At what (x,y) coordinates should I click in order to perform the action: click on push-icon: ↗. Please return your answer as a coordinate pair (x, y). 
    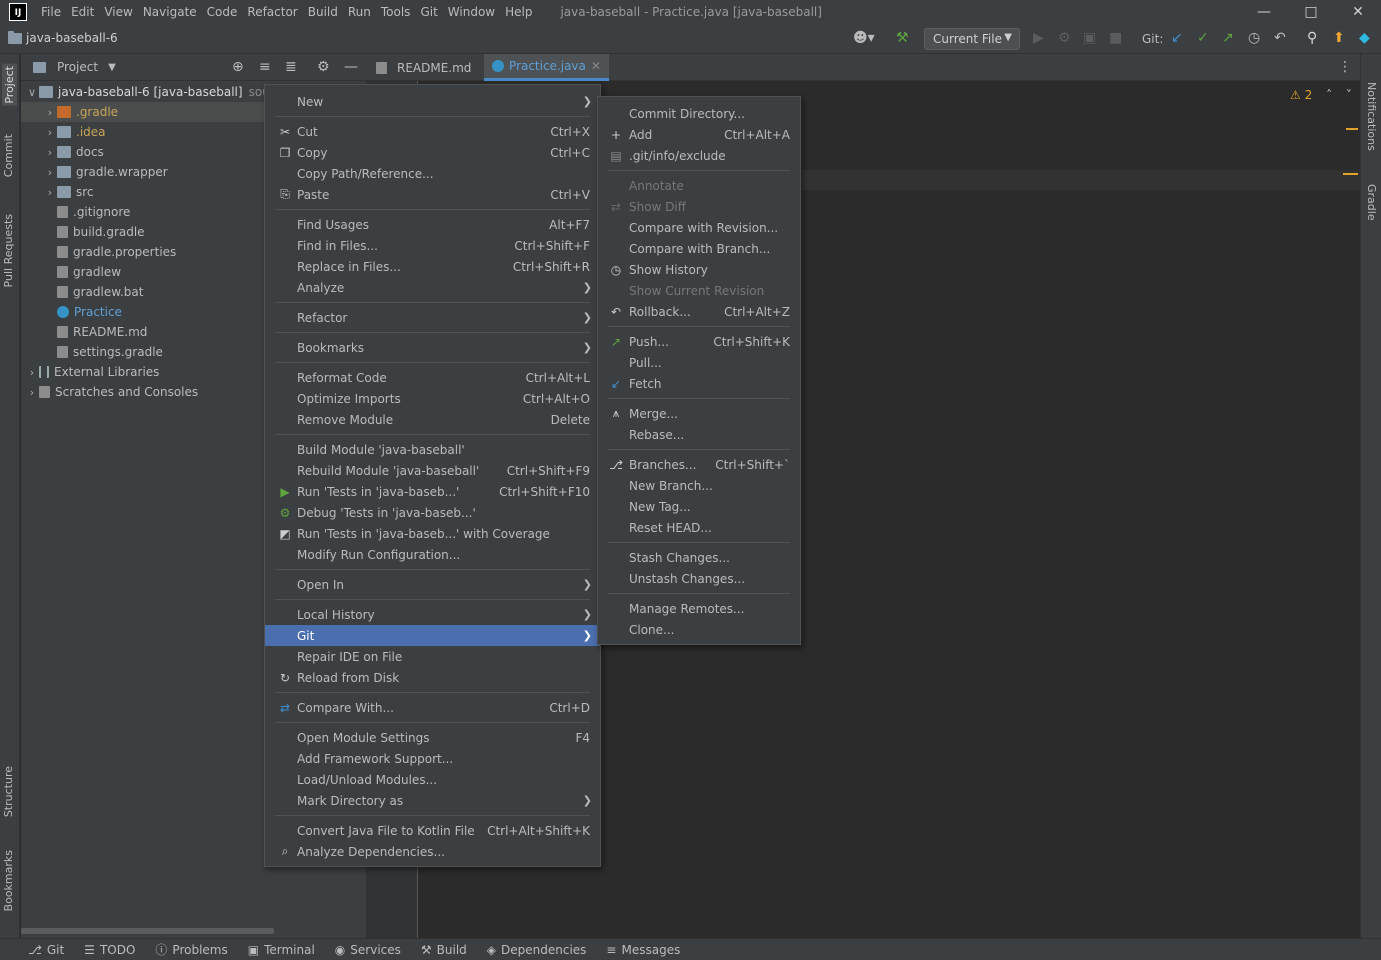
    Looking at the image, I should click on (1228, 38).